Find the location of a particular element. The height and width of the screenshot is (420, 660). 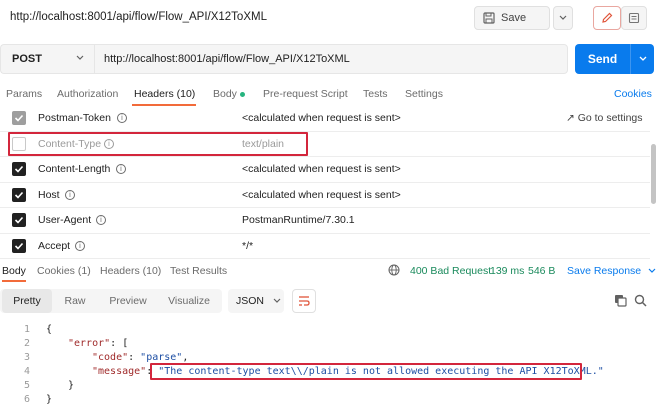

documentation-button is located at coordinates (634, 18).